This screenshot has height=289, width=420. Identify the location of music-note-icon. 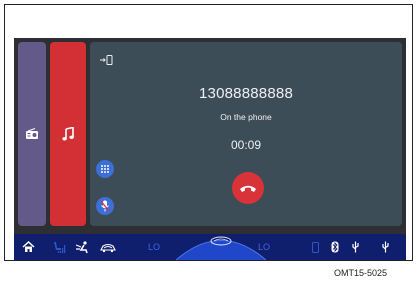
(68, 134).